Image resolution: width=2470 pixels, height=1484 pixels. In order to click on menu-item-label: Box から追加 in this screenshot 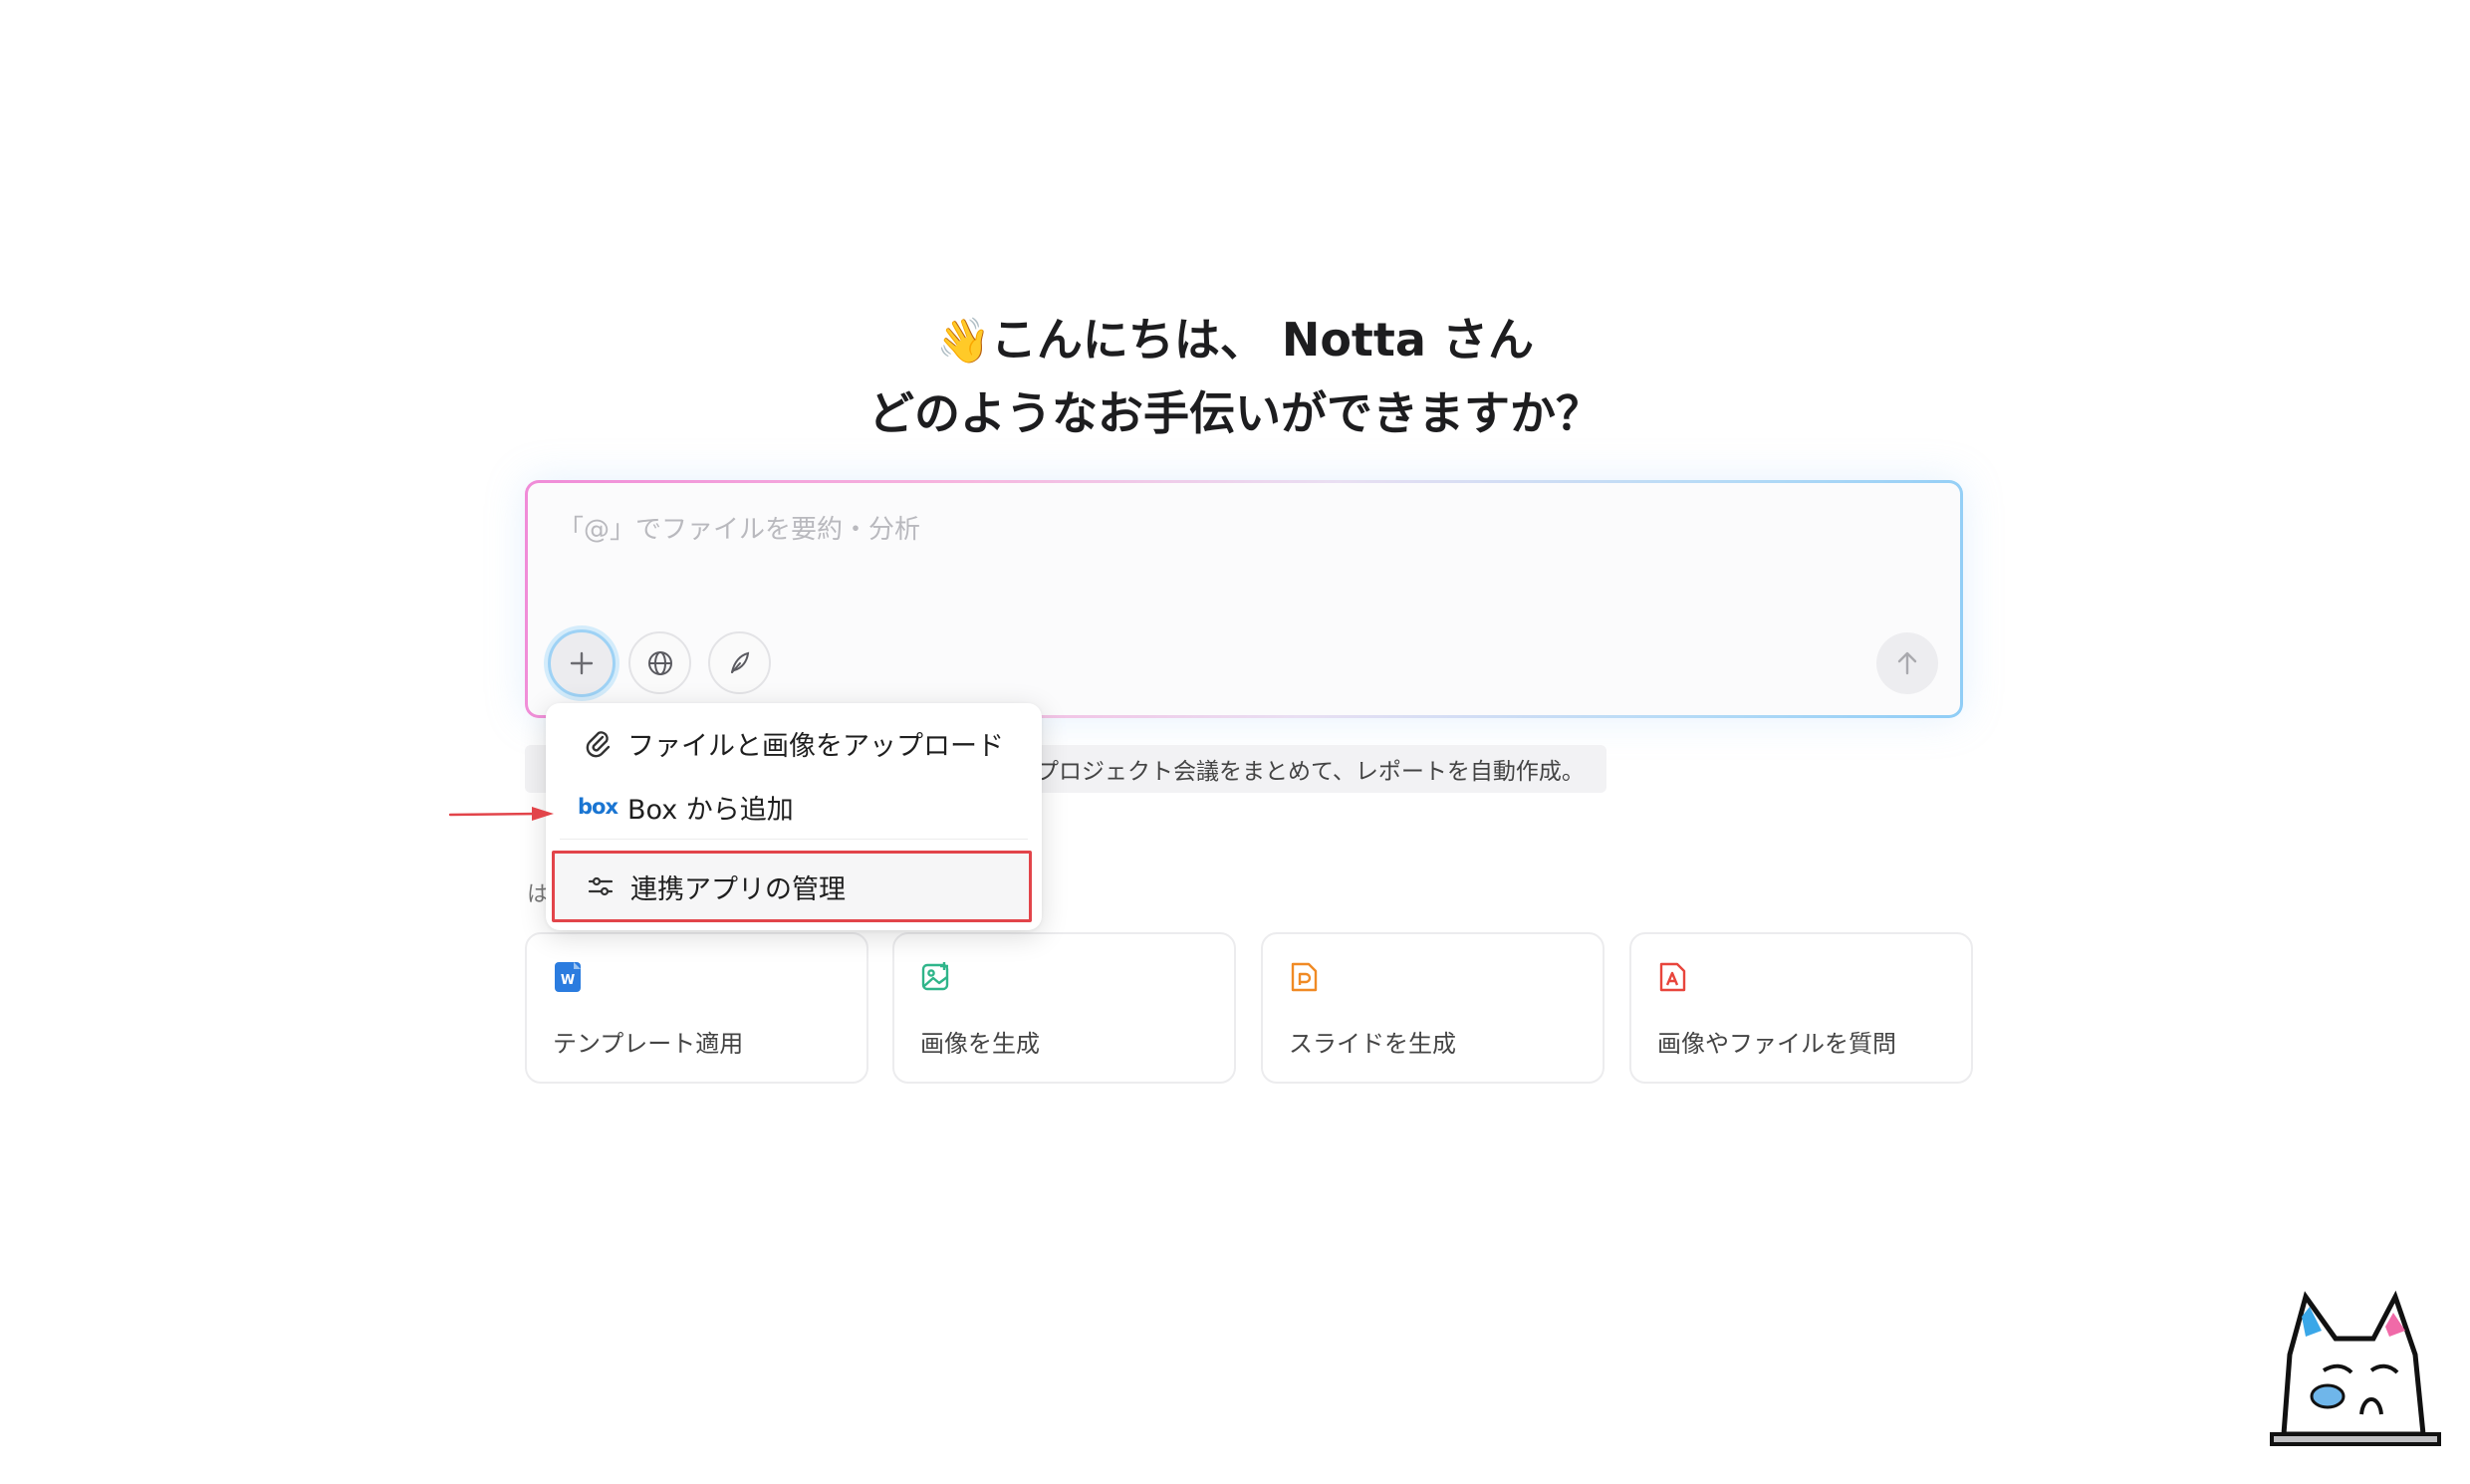, I will do `click(710, 810)`.